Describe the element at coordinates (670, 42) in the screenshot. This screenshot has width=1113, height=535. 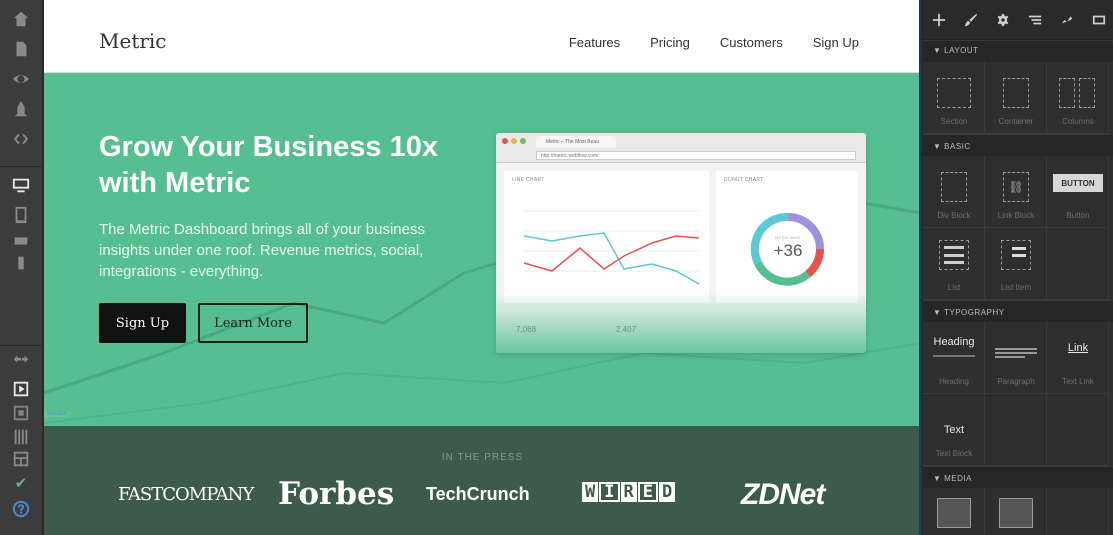
I see `nav-link-pricing: Pricing` at that location.